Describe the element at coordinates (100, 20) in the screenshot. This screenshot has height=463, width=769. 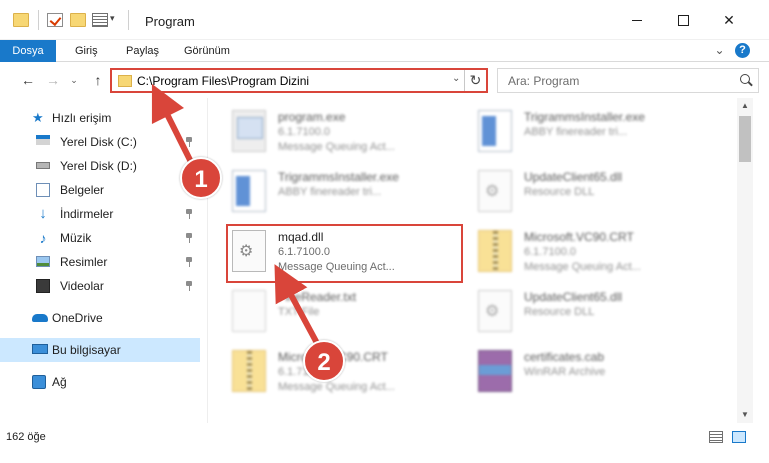
I see `layout-icon` at that location.